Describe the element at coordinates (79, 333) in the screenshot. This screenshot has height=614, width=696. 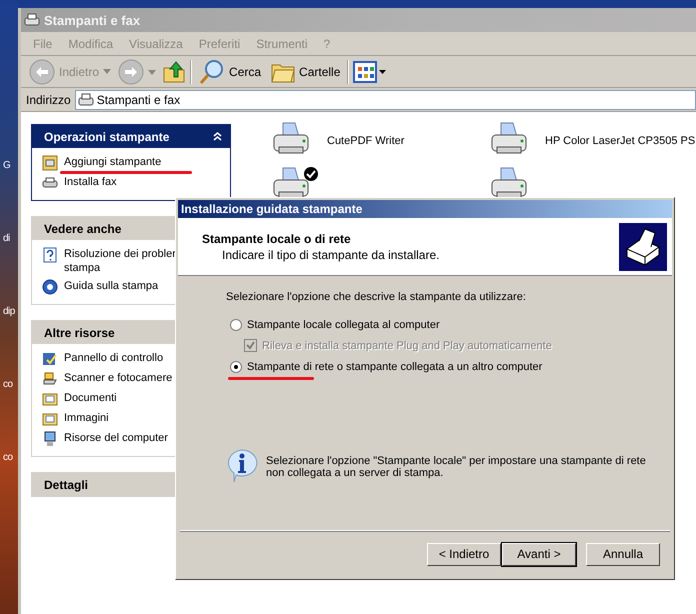
I see `task-pane-title: Altre risorse` at that location.